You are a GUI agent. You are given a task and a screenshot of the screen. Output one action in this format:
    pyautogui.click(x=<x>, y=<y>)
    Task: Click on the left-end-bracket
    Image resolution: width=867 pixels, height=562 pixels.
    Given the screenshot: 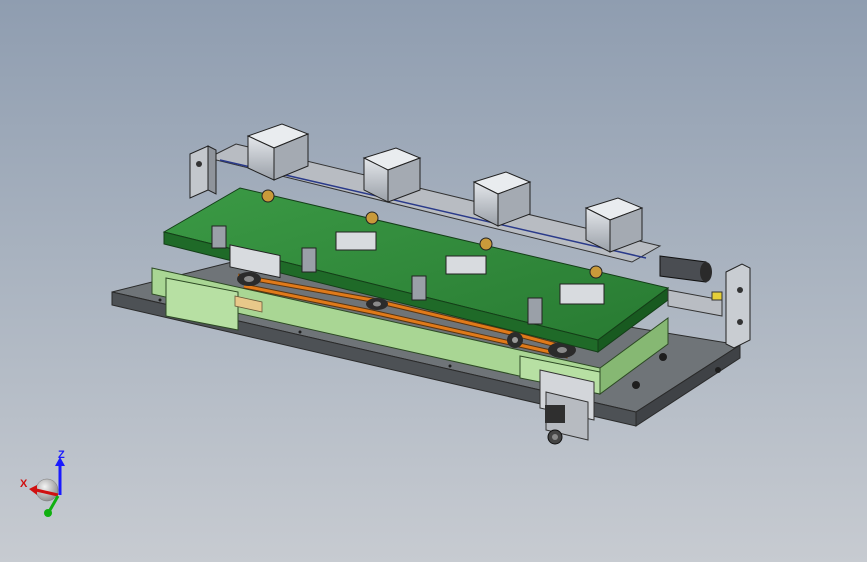 What is the action you would take?
    pyautogui.click(x=203, y=172)
    